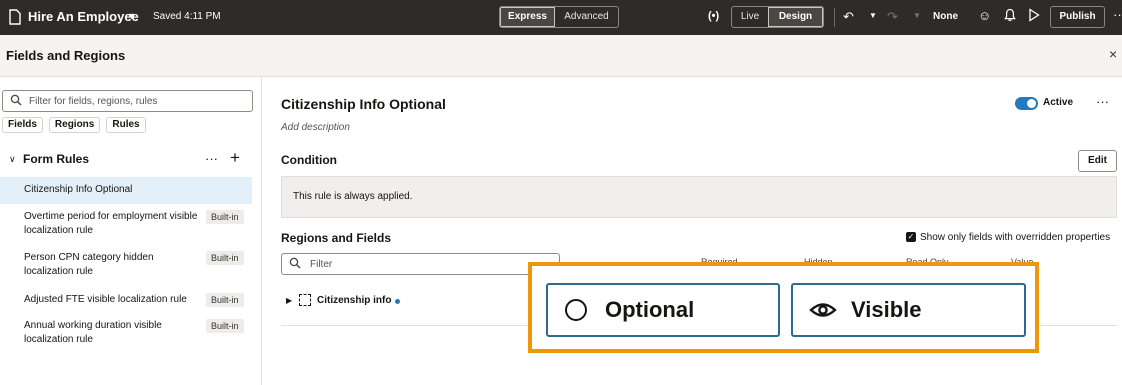 The width and height of the screenshot is (1122, 385). Describe the element at coordinates (22, 125) in the screenshot. I see `chip-fields: Fields` at that location.